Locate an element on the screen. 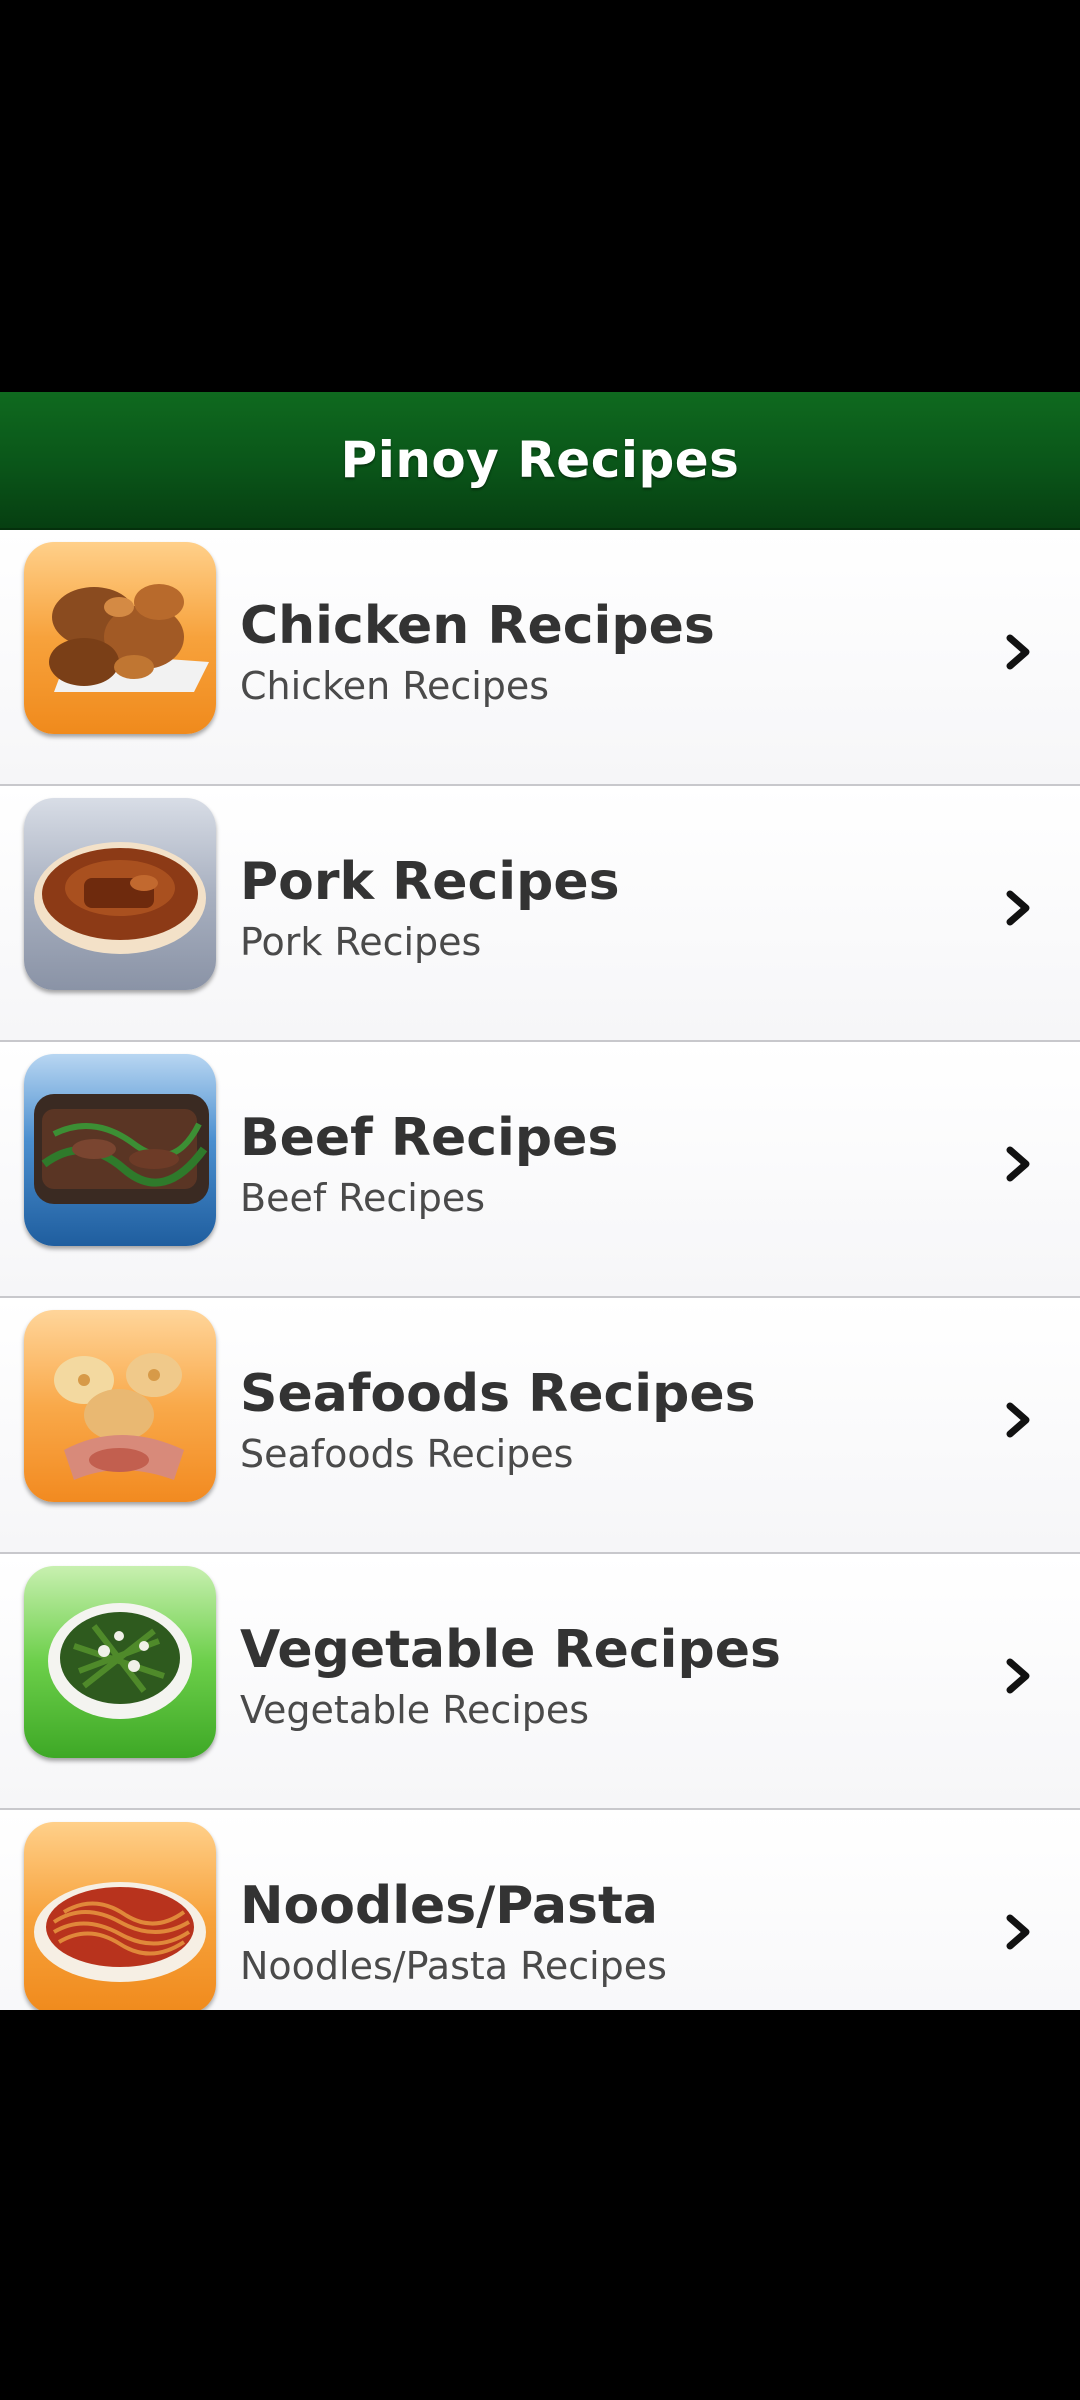 The image size is (1080, 2400). list-item-noodles: Noodles/Pasta Noodles/Pasta Recipes is located at coordinates (540, 1910).